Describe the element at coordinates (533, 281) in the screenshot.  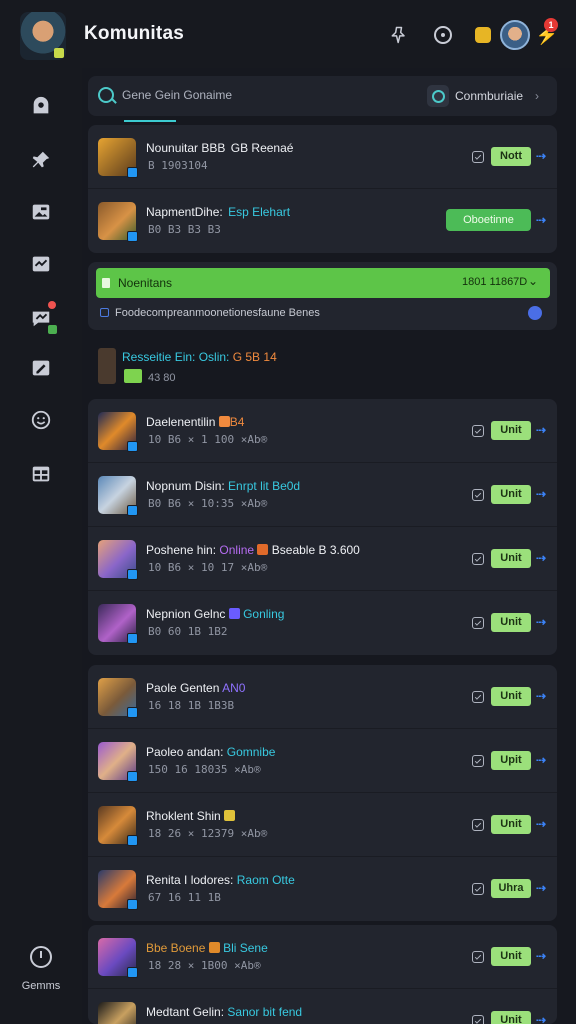
I see `chevron-down-icon: ⌄` at that location.